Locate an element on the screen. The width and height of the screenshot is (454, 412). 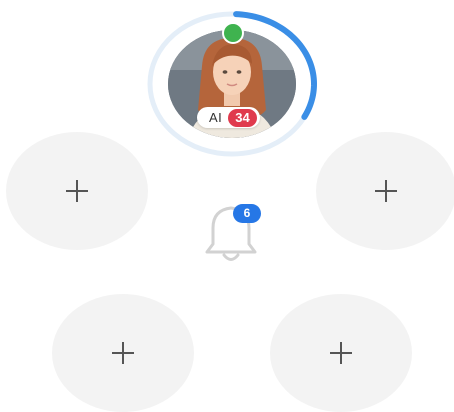
profile-avatar-ring: AI 34 is located at coordinates (234, 83).